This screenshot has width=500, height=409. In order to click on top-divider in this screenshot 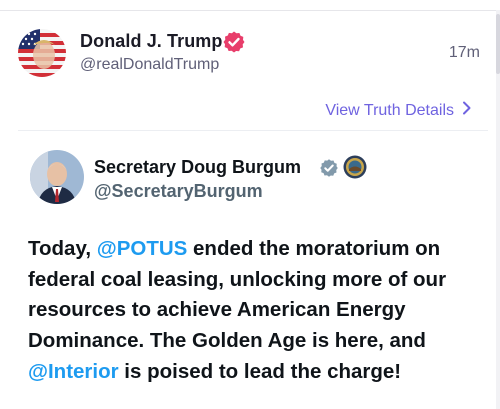, I will do `click(250, 10)`.